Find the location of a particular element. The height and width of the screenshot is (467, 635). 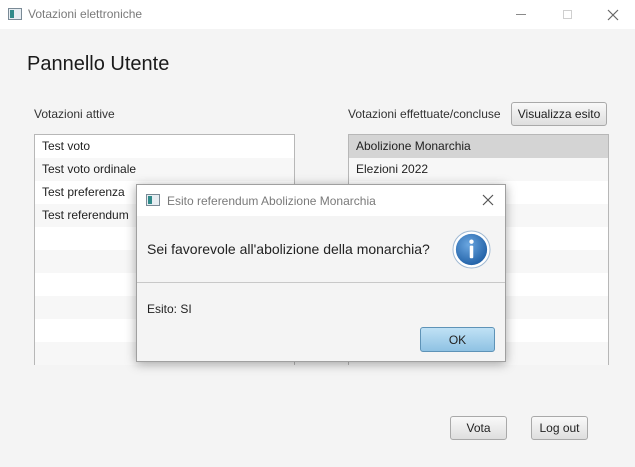

list-item: Abolizione Monarchia is located at coordinates (478, 146).